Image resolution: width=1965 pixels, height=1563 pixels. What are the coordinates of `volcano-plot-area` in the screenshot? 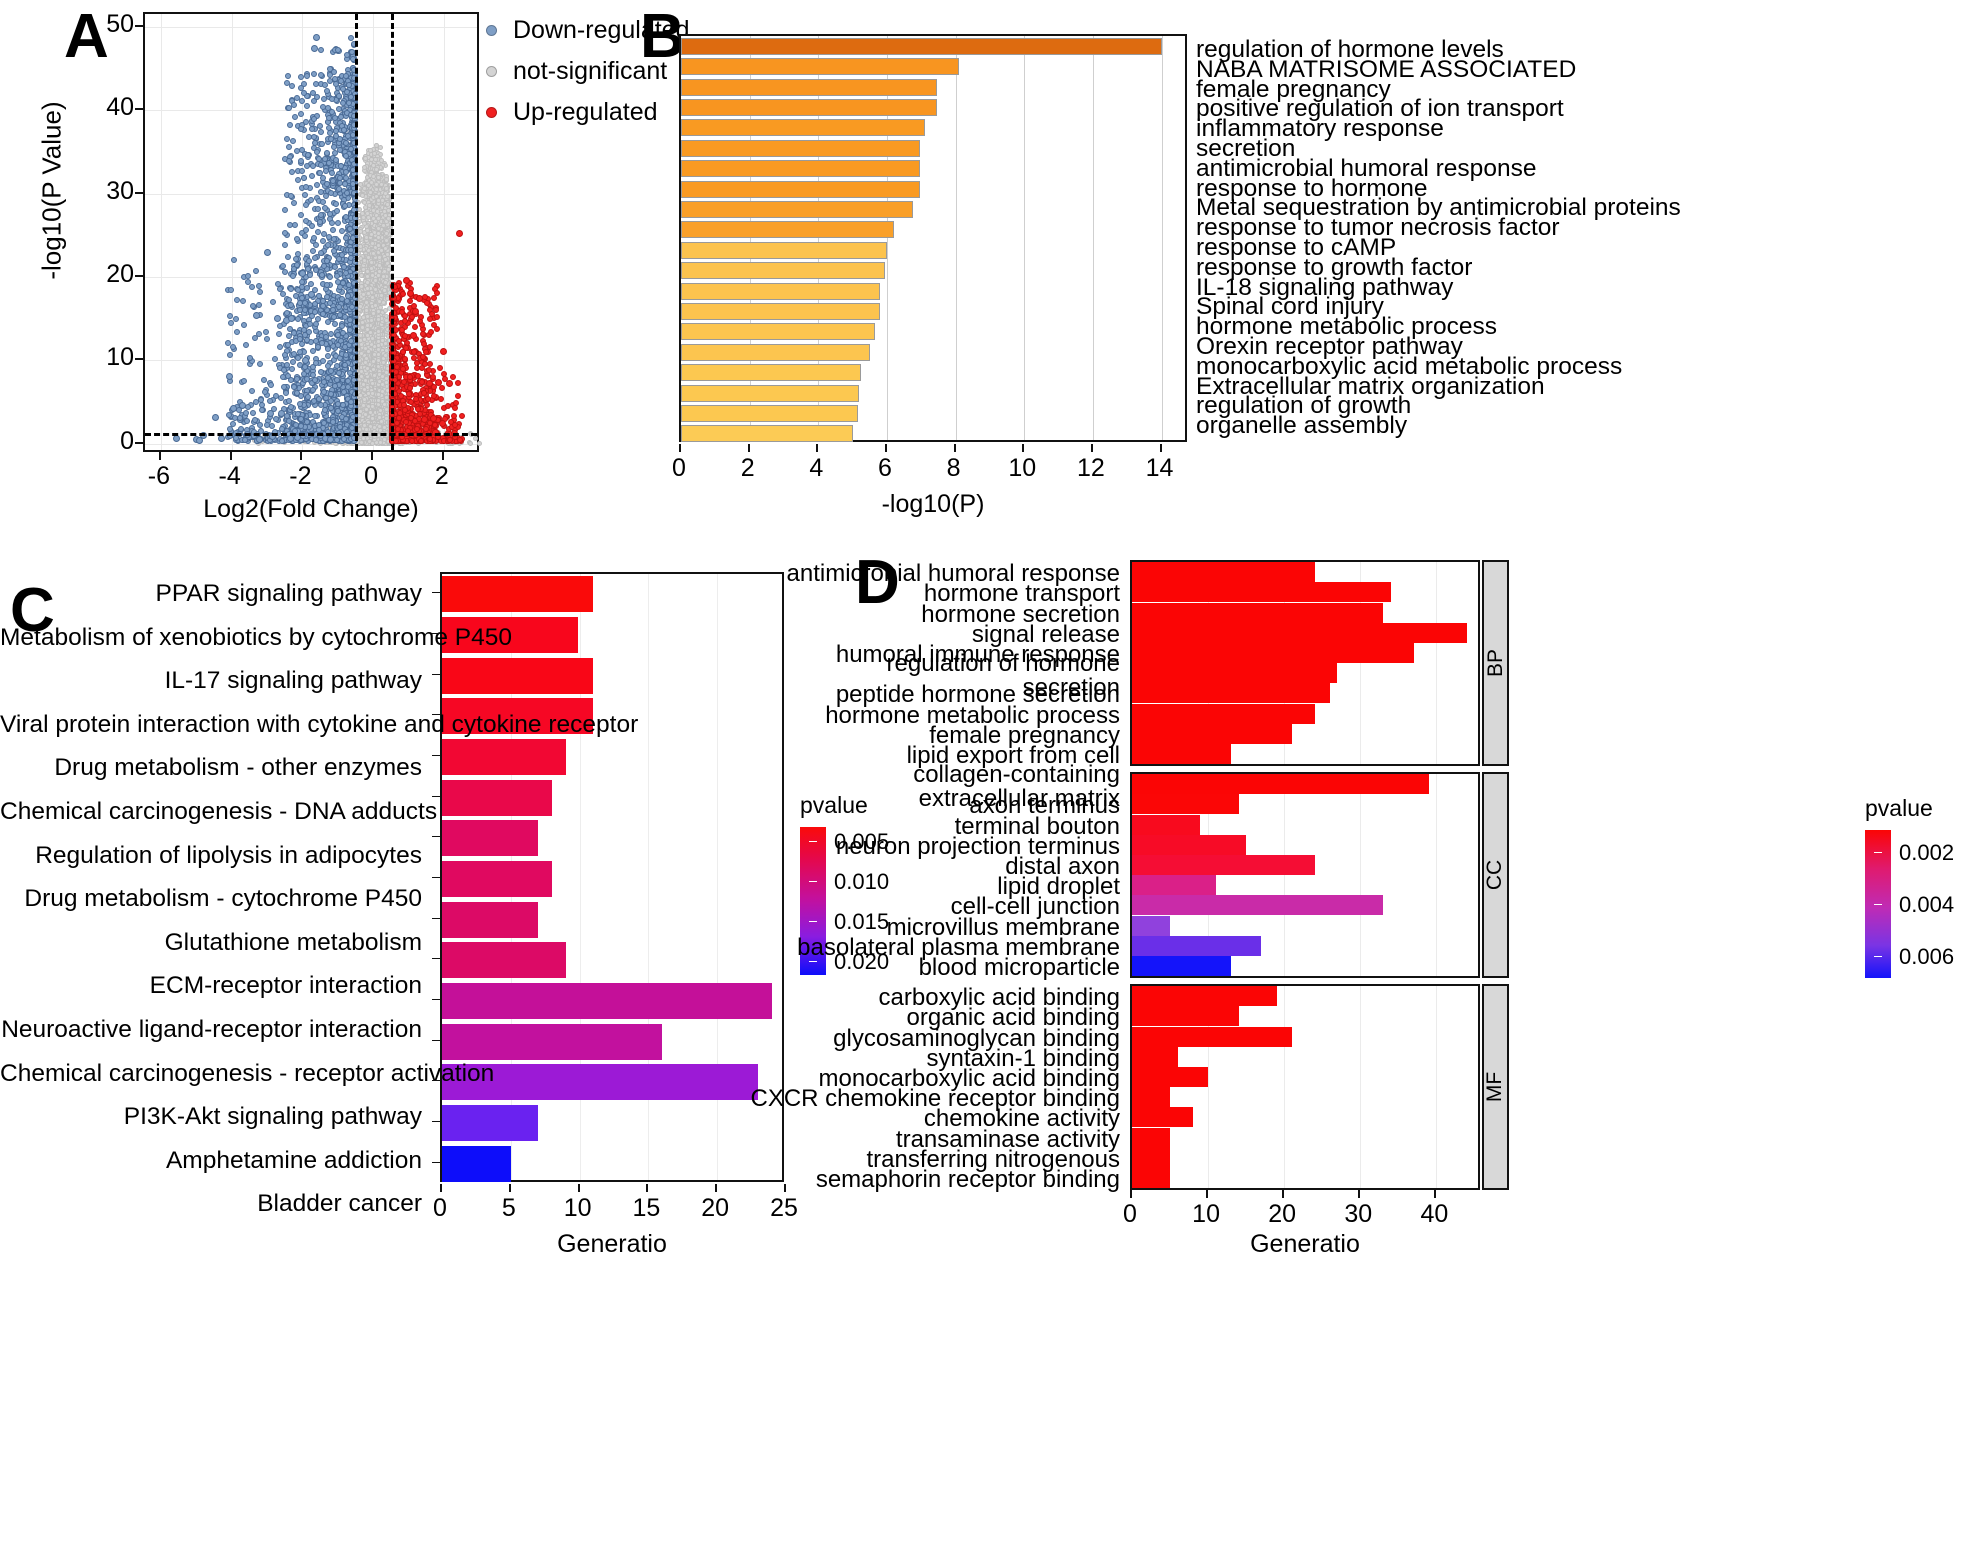 It's located at (312, 232).